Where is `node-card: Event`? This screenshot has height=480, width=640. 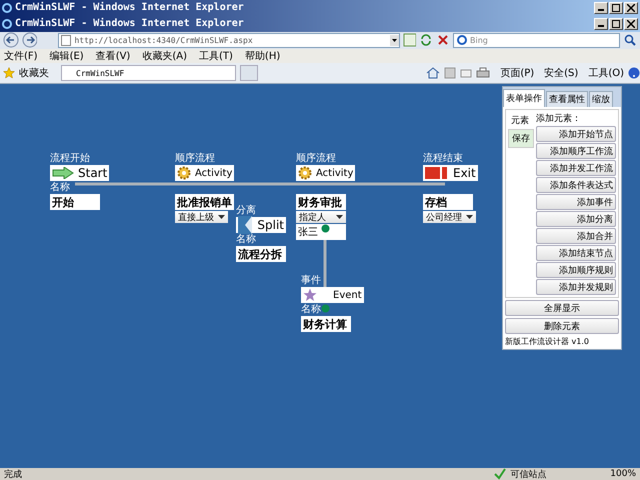 node-card: Event is located at coordinates (332, 295).